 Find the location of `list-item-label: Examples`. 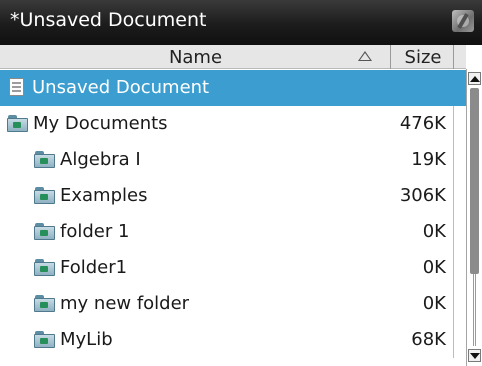

list-item-label: Examples is located at coordinates (104, 195).